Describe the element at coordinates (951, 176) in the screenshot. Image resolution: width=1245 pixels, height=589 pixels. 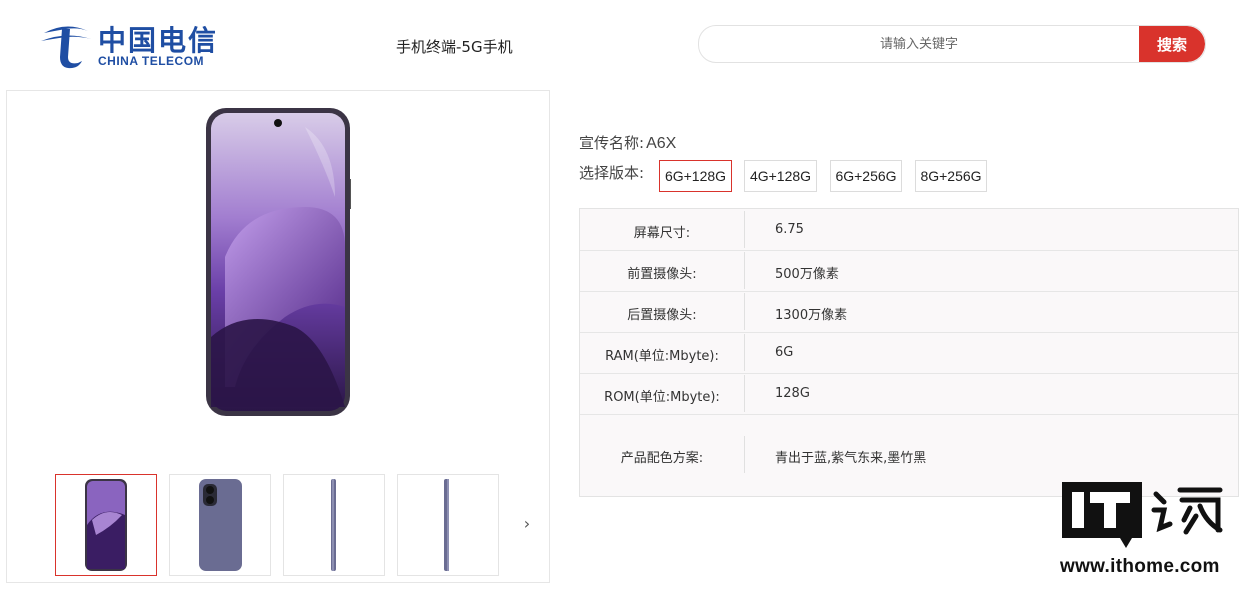
I see `version-option-8g-256g: 8G+256G` at that location.